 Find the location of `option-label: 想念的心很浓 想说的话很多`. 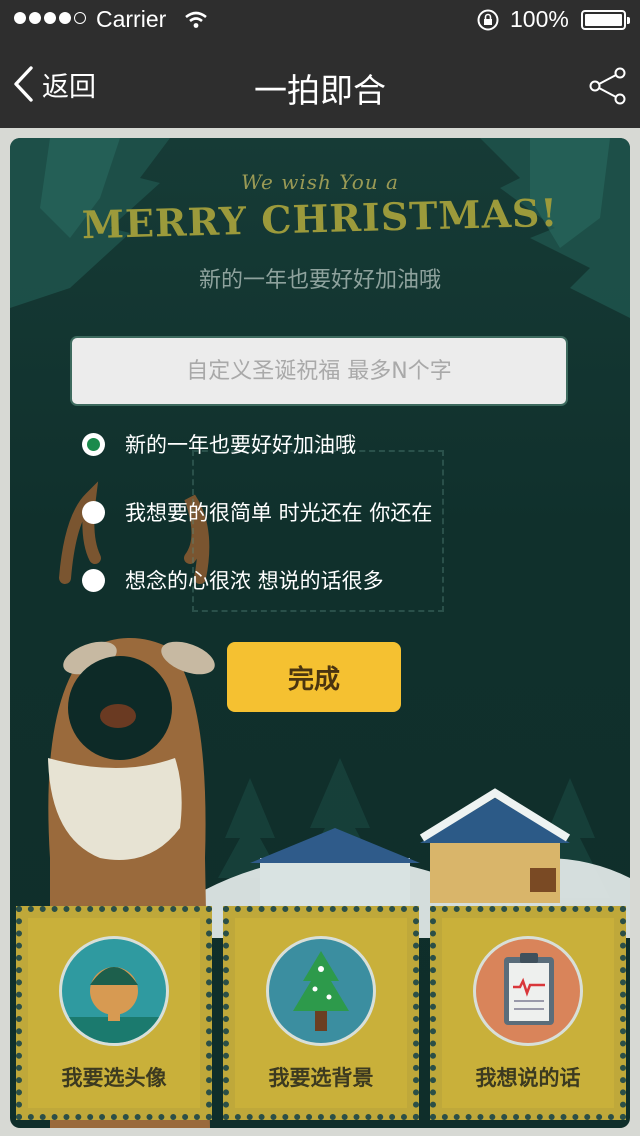

option-label: 想念的心很浓 想说的话很多 is located at coordinates (254, 581).